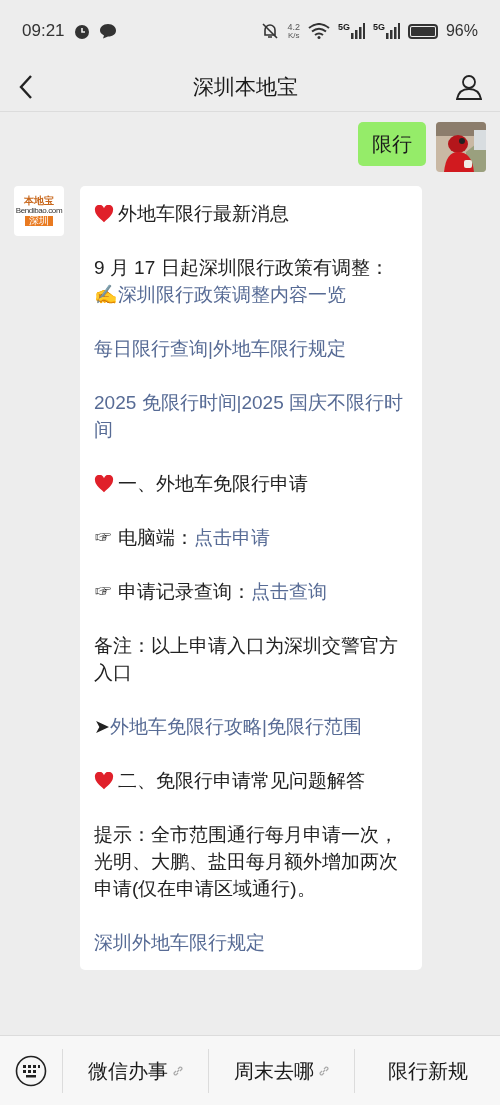 The image size is (500, 1105). I want to click on message-link: 点击申请, so click(232, 537).